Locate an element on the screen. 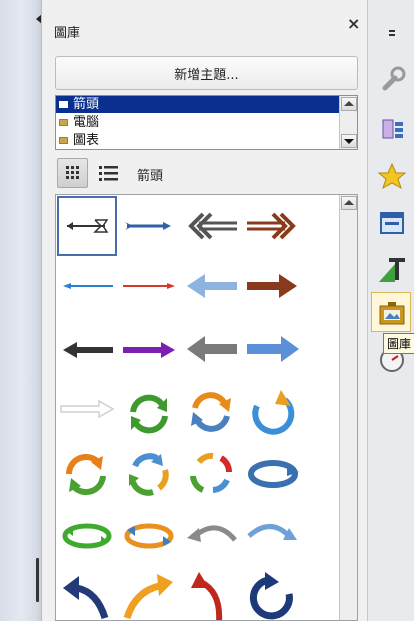 The width and height of the screenshot is (414, 621). theme-item-label: 電腦 is located at coordinates (86, 122).